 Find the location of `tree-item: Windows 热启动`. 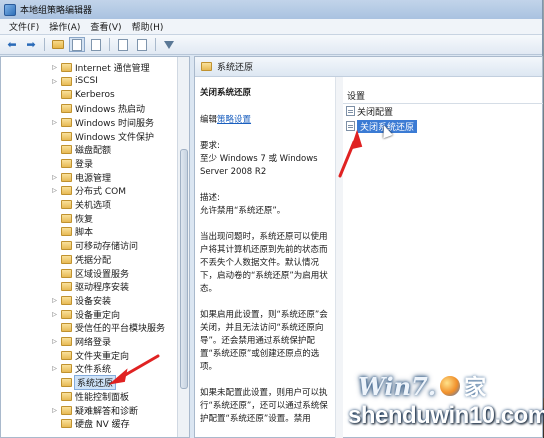

tree-item: Windows 热启动 is located at coordinates (98, 108).